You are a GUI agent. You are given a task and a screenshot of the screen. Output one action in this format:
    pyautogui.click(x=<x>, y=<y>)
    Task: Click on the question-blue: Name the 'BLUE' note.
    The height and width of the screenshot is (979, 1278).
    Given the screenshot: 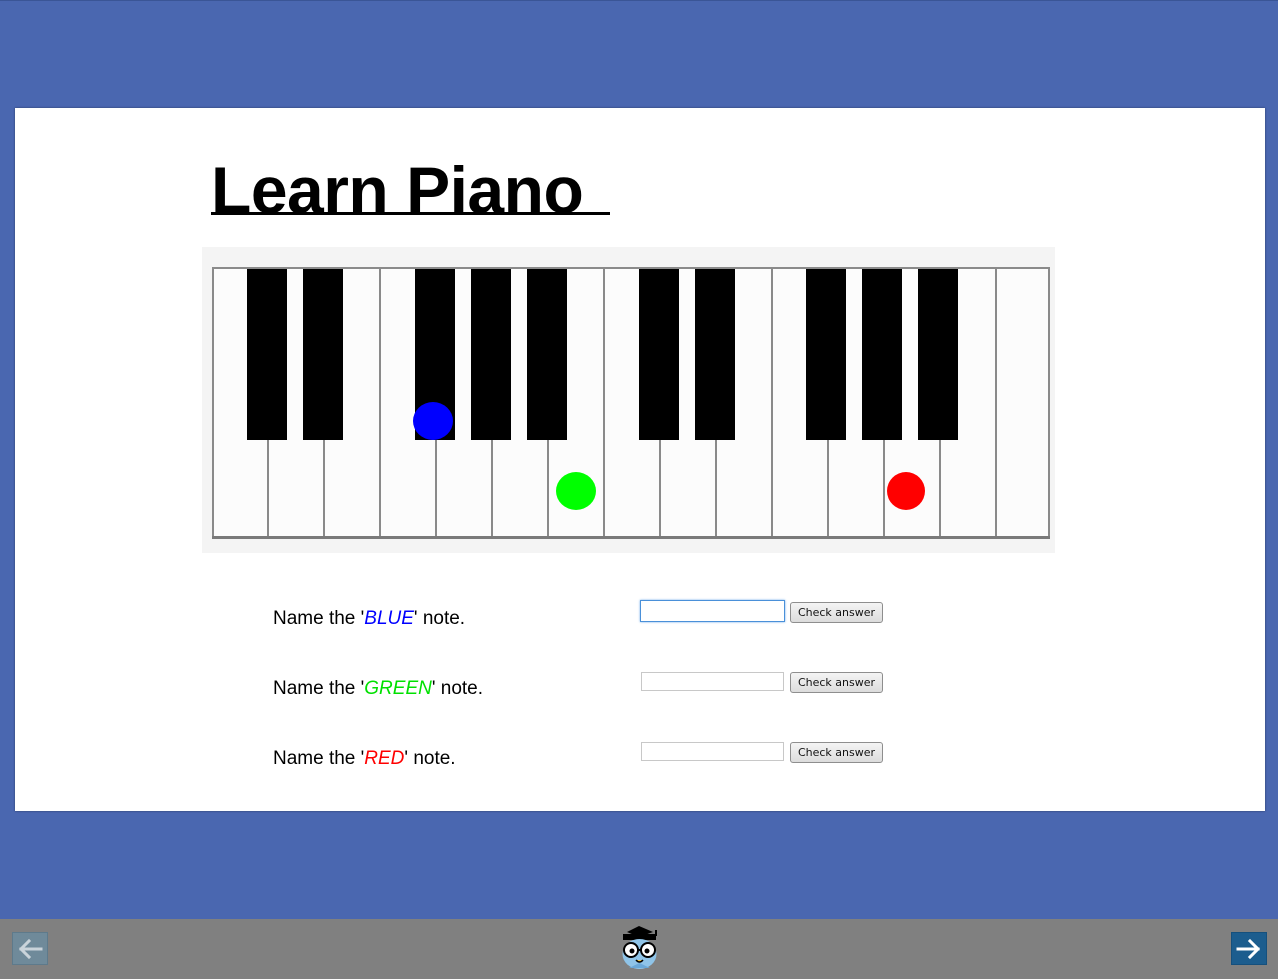 What is the action you would take?
    pyautogui.click(x=369, y=619)
    